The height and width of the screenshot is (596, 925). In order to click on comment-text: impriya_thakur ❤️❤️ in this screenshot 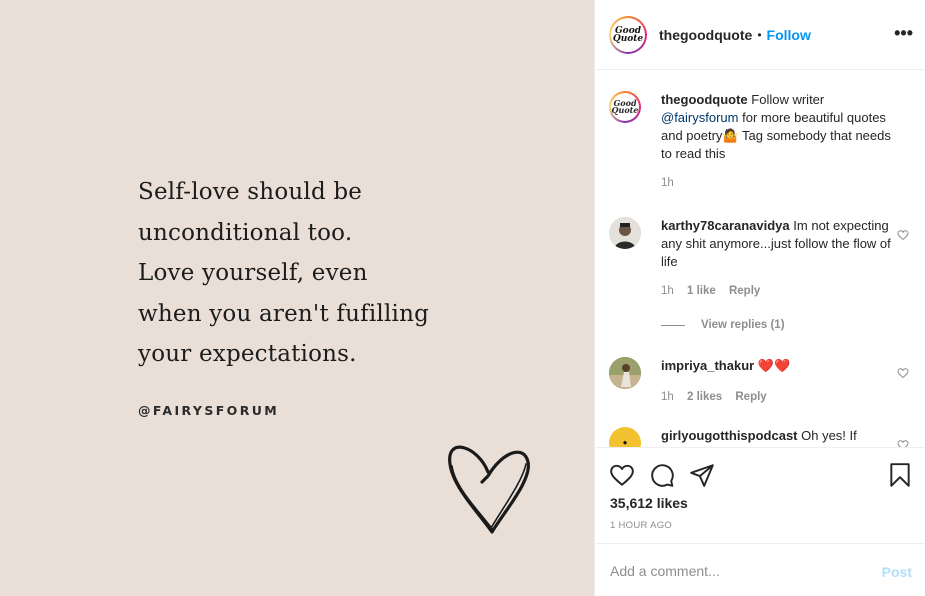, I will do `click(776, 366)`.